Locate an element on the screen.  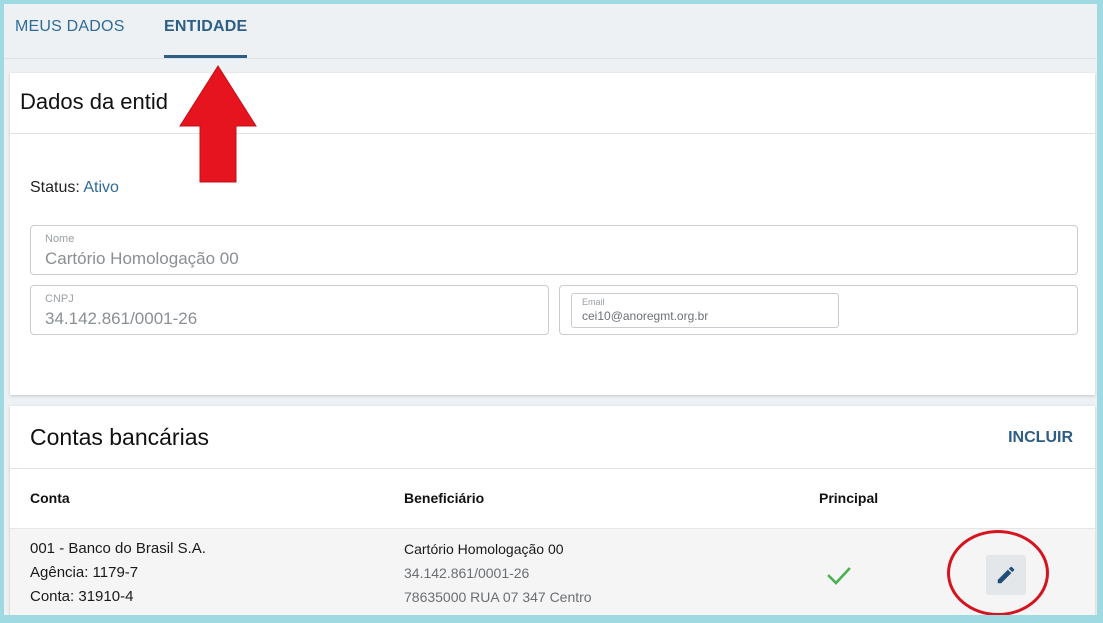
entity-title: Dados da entid is located at coordinates (94, 101).